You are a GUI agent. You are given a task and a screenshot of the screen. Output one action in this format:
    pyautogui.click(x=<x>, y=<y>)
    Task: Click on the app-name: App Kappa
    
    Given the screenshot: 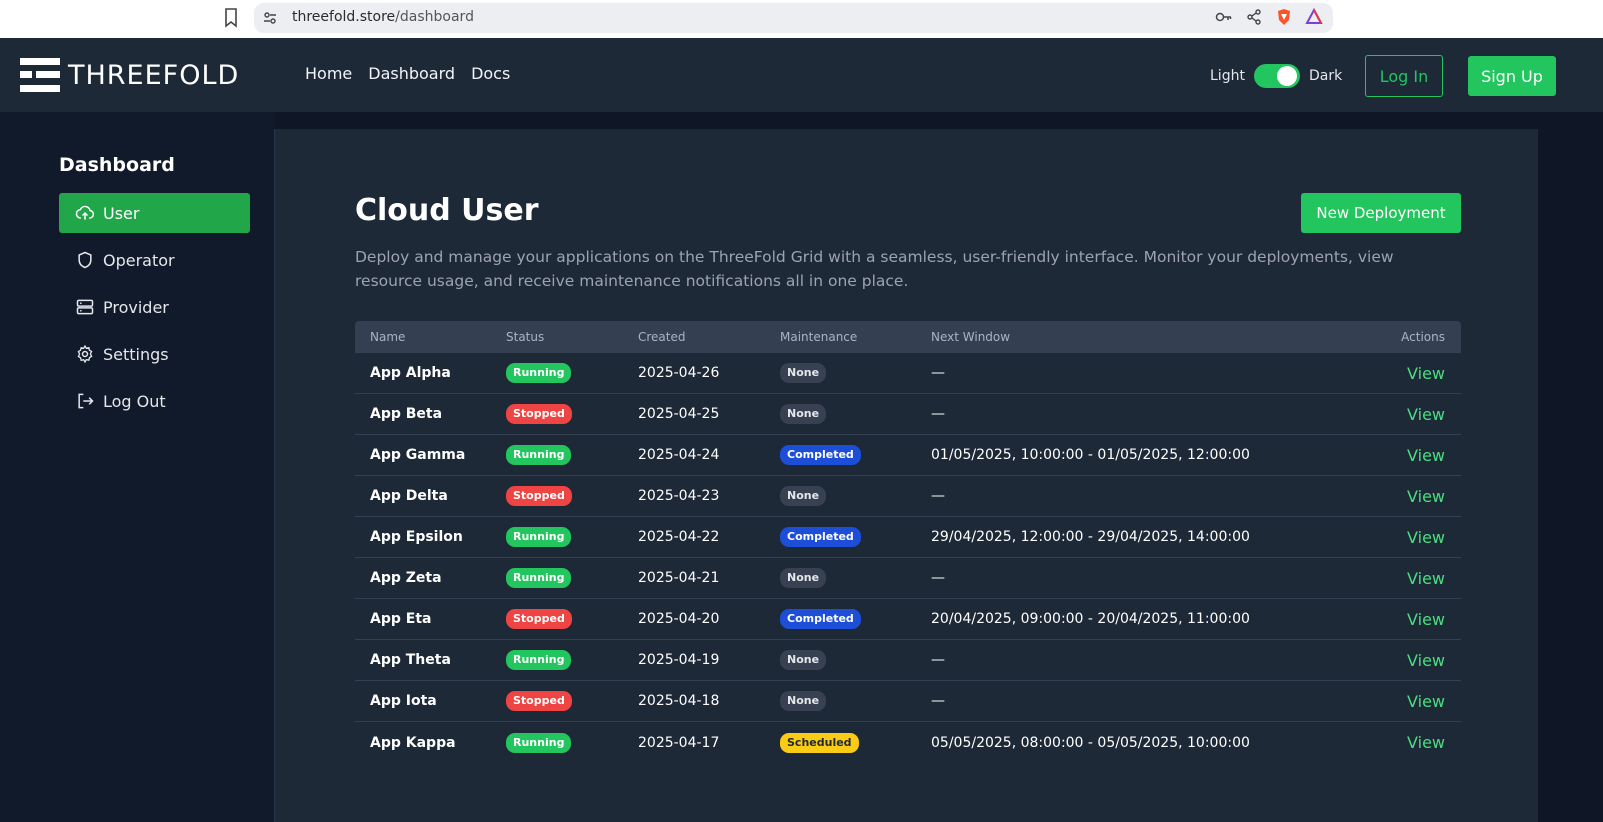 What is the action you would take?
    pyautogui.click(x=413, y=742)
    